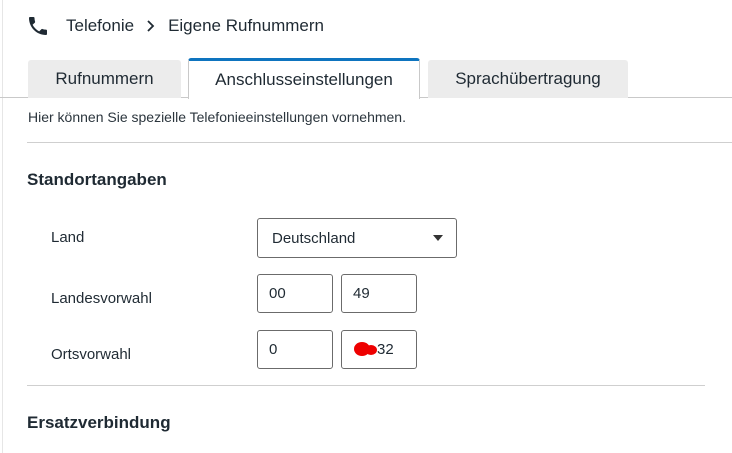  What do you see at coordinates (357, 238) in the screenshot?
I see `land-select: Deutschland` at bounding box center [357, 238].